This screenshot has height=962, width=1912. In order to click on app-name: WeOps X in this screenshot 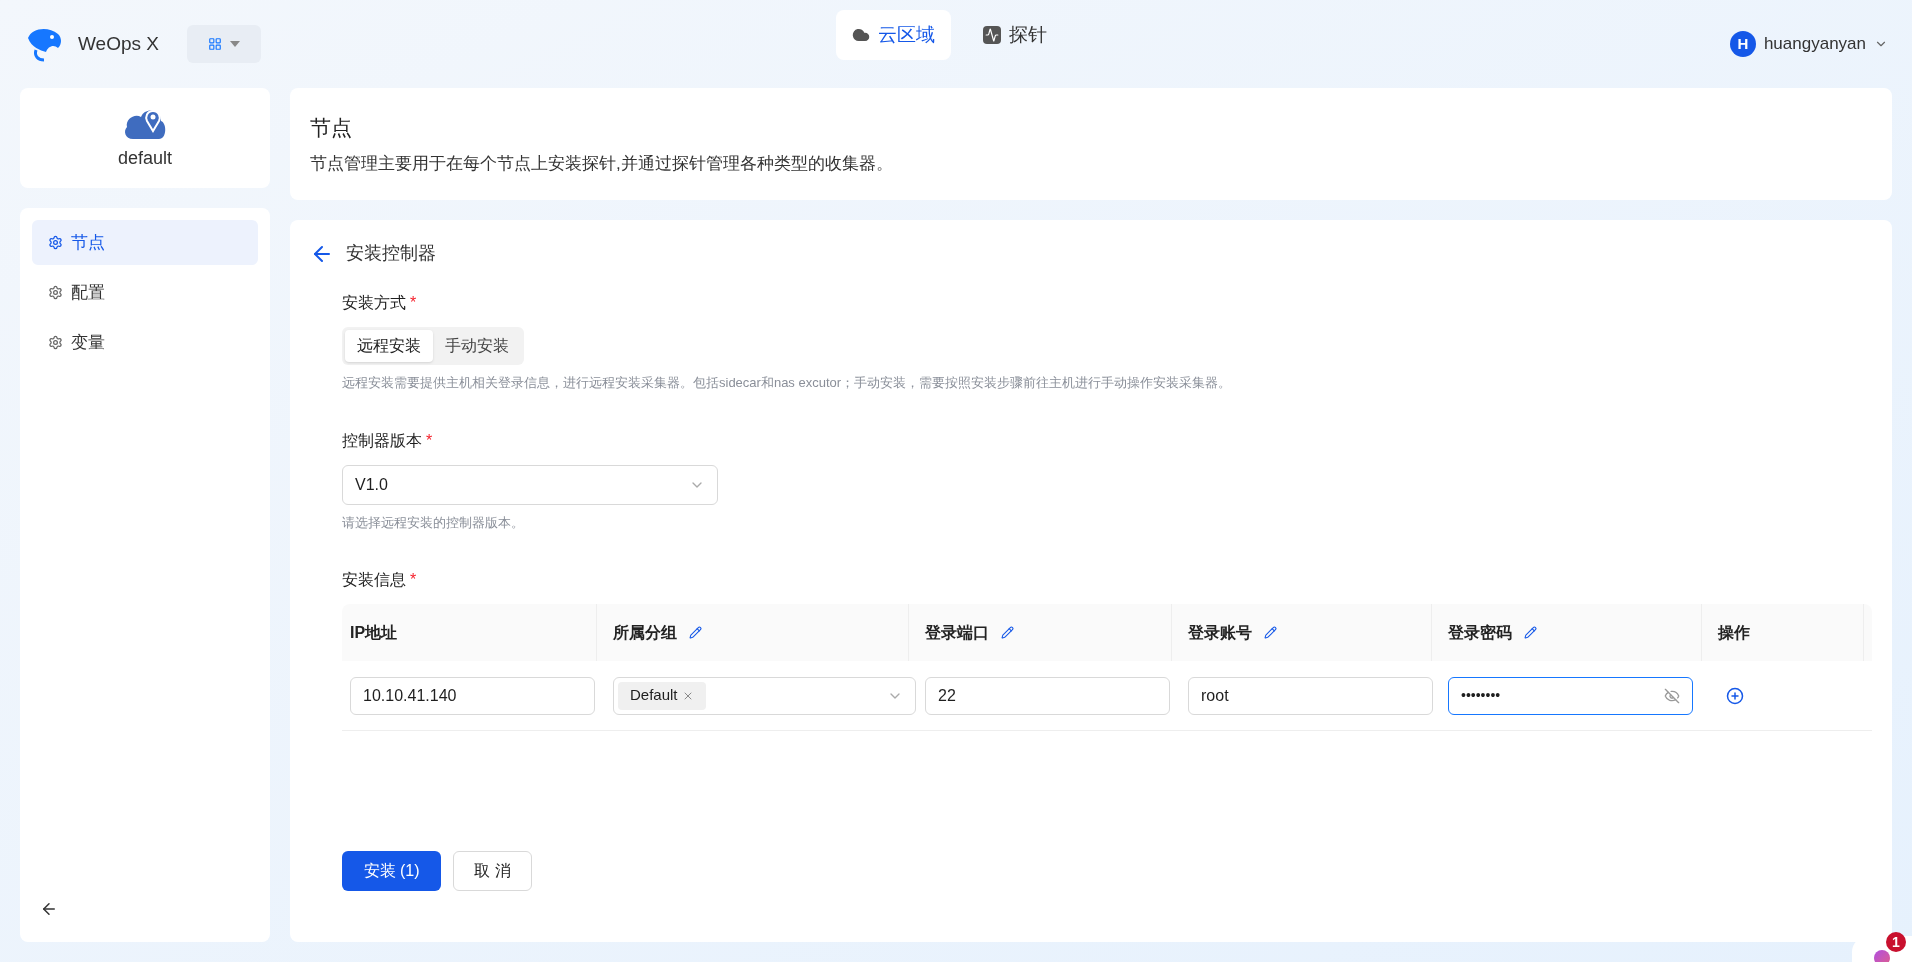, I will do `click(118, 43)`.